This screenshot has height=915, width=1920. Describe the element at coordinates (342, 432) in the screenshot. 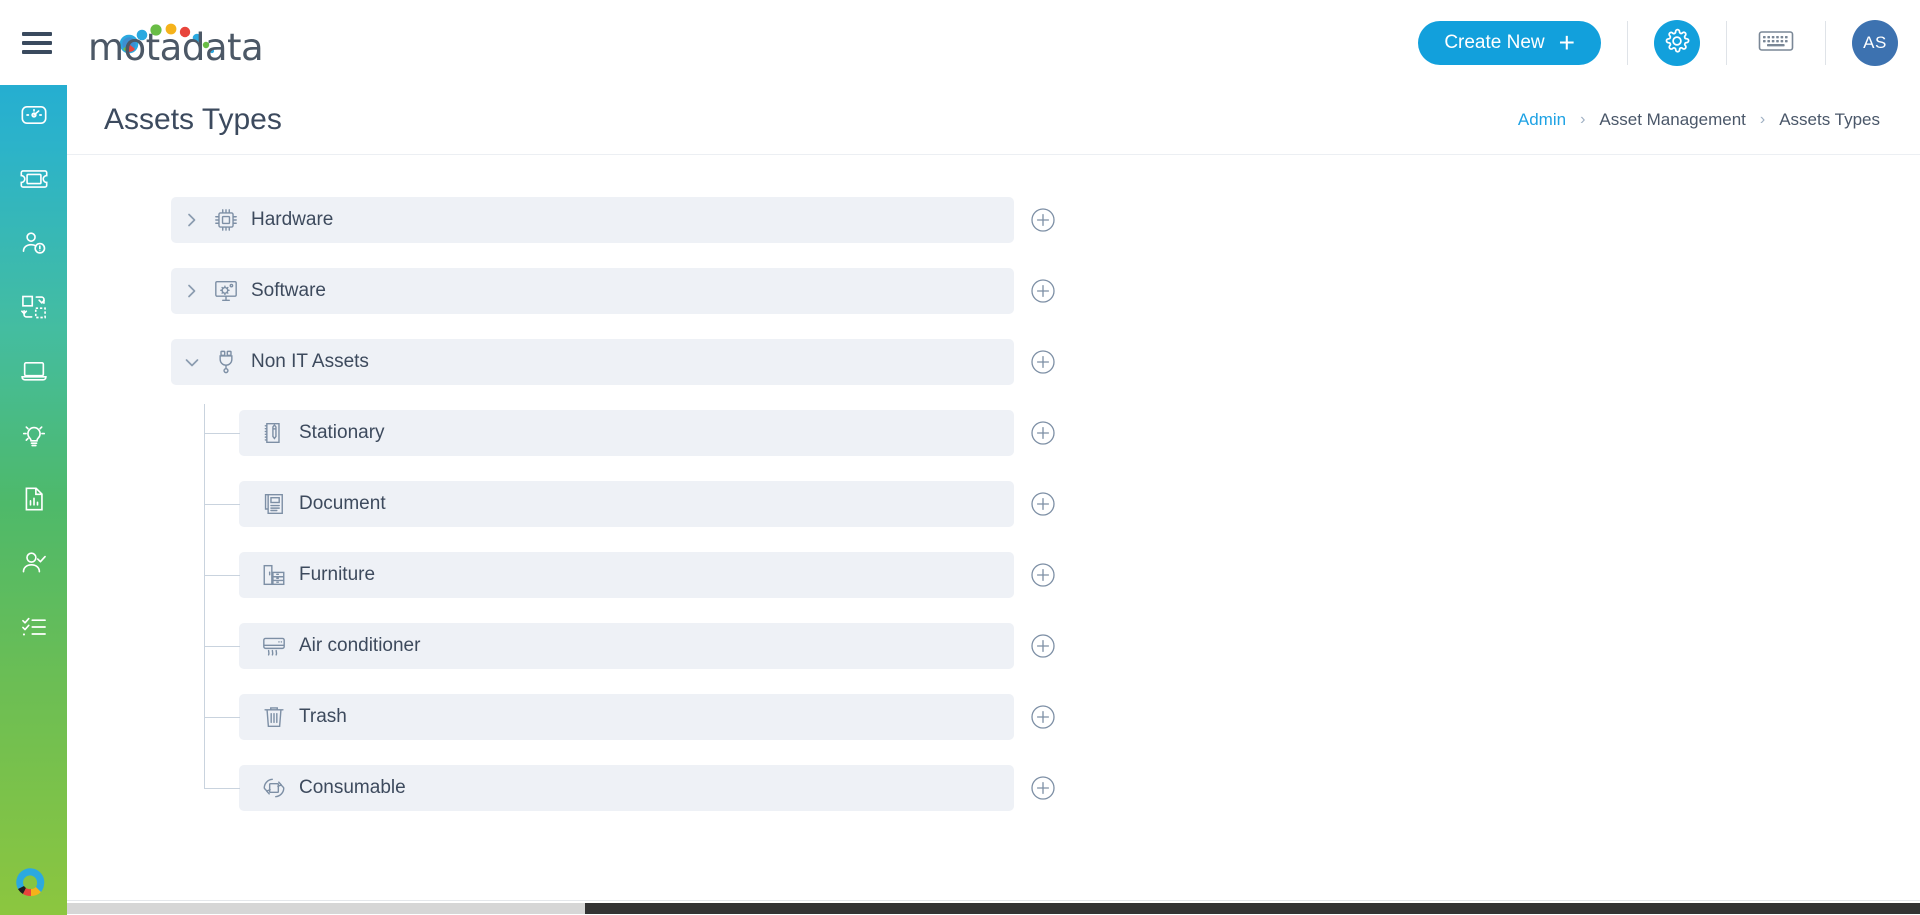

I see `tree-label: Stationary` at that location.